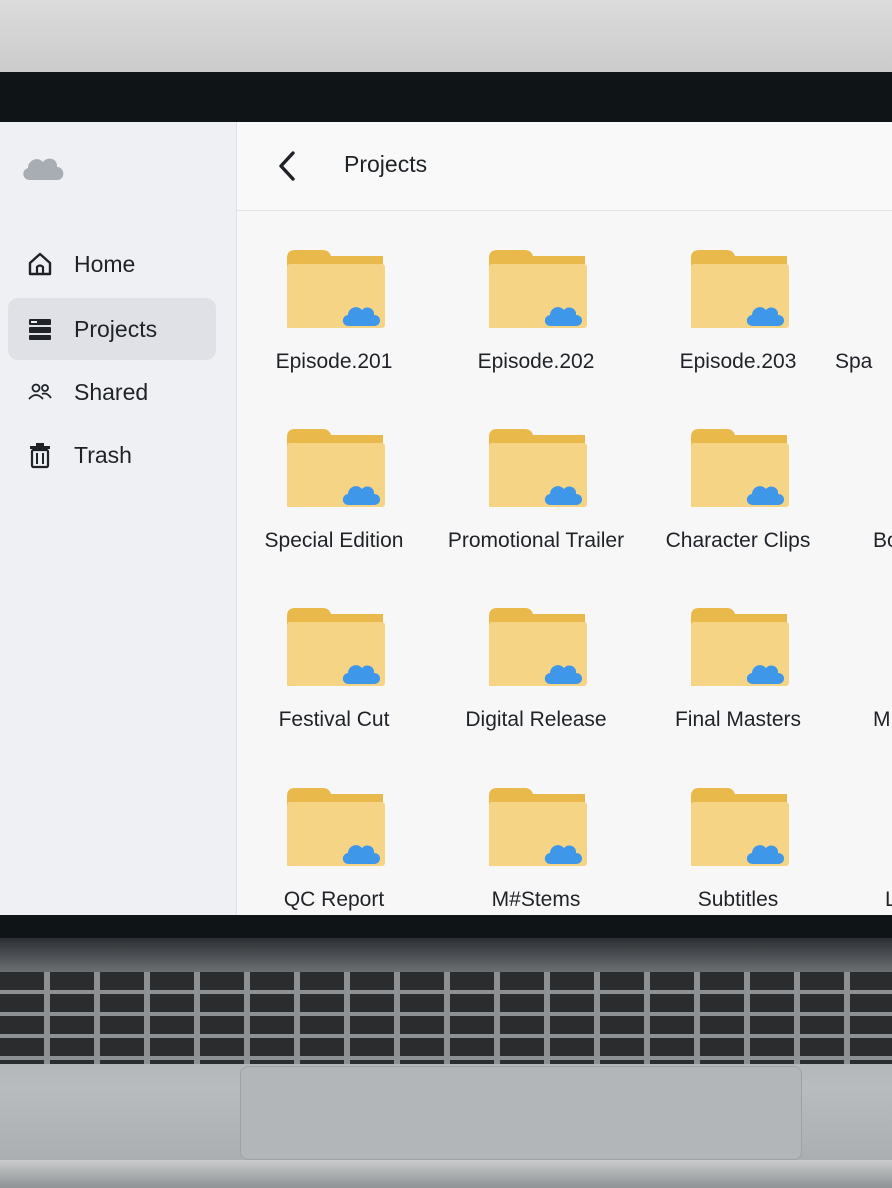 This screenshot has width=892, height=1188. Describe the element at coordinates (446, 1018) in the screenshot. I see `keyboard` at that location.